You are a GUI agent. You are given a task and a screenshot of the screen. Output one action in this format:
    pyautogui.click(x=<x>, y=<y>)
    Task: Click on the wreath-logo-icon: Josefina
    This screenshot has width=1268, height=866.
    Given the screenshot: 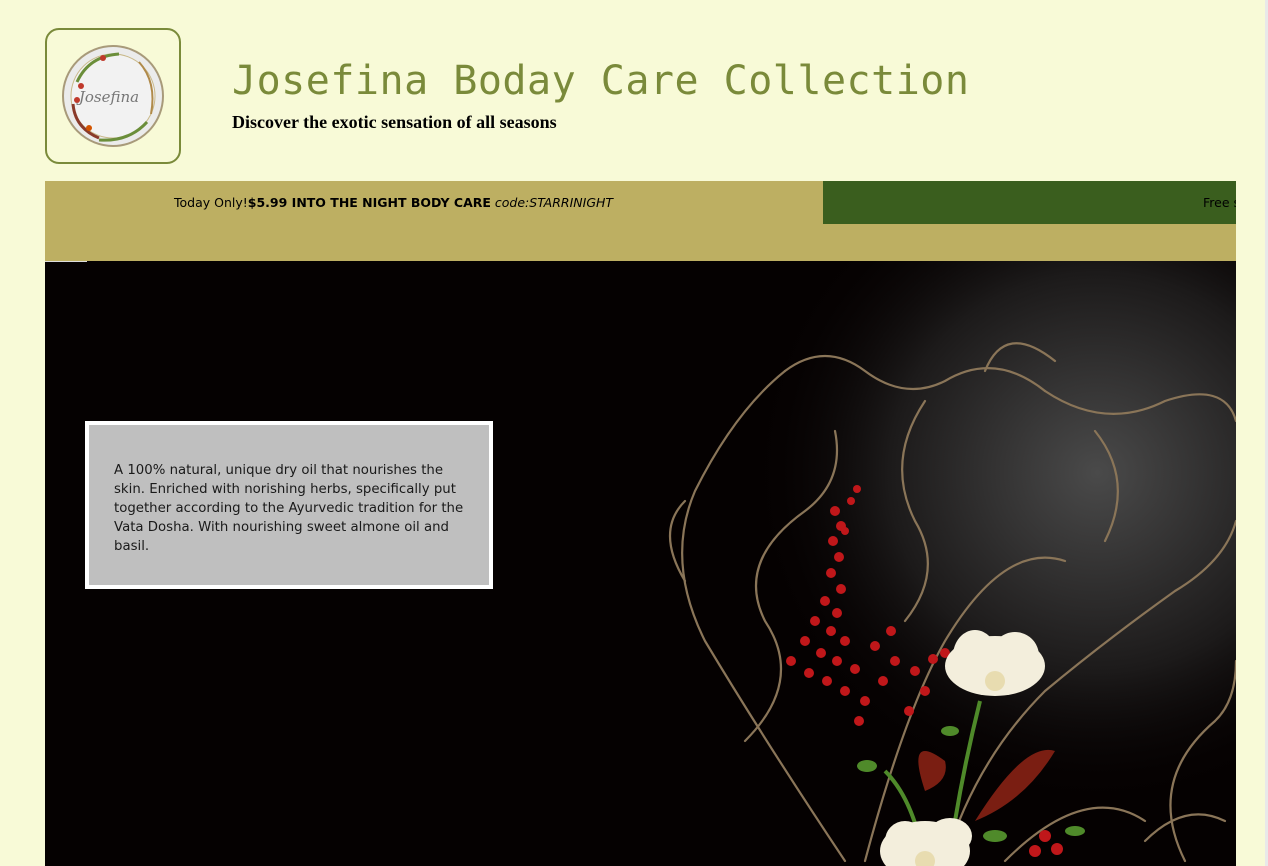 What is the action you would take?
    pyautogui.click(x=113, y=96)
    